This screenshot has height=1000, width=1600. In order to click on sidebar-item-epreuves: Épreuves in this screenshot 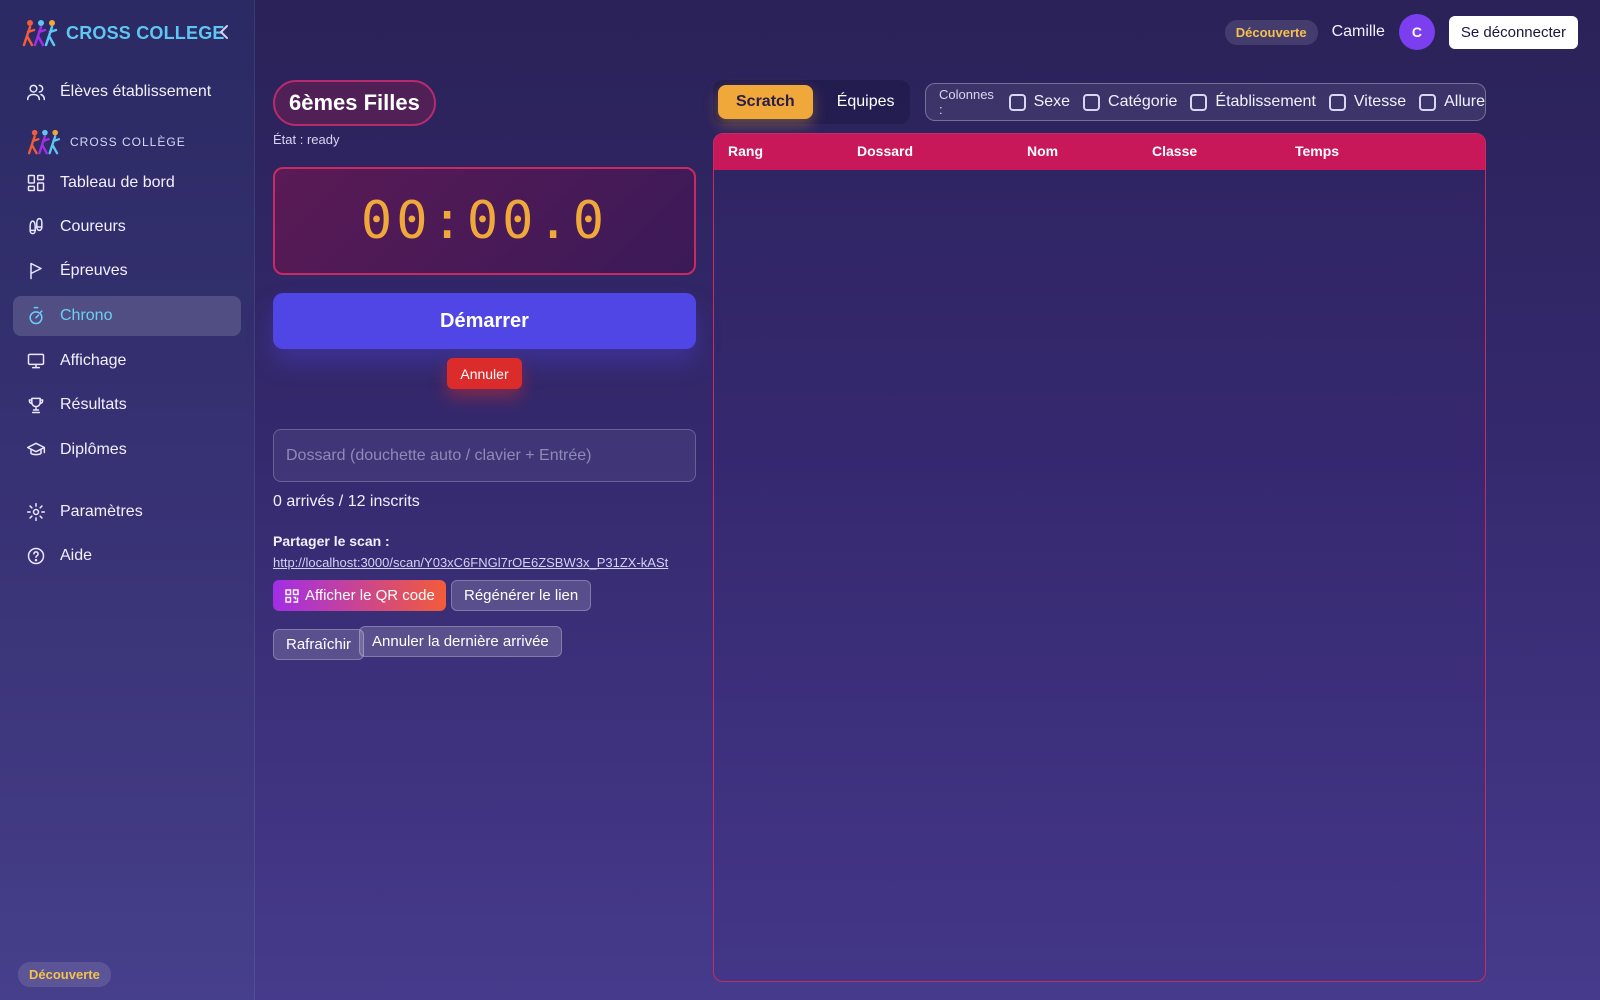, I will do `click(127, 271)`.